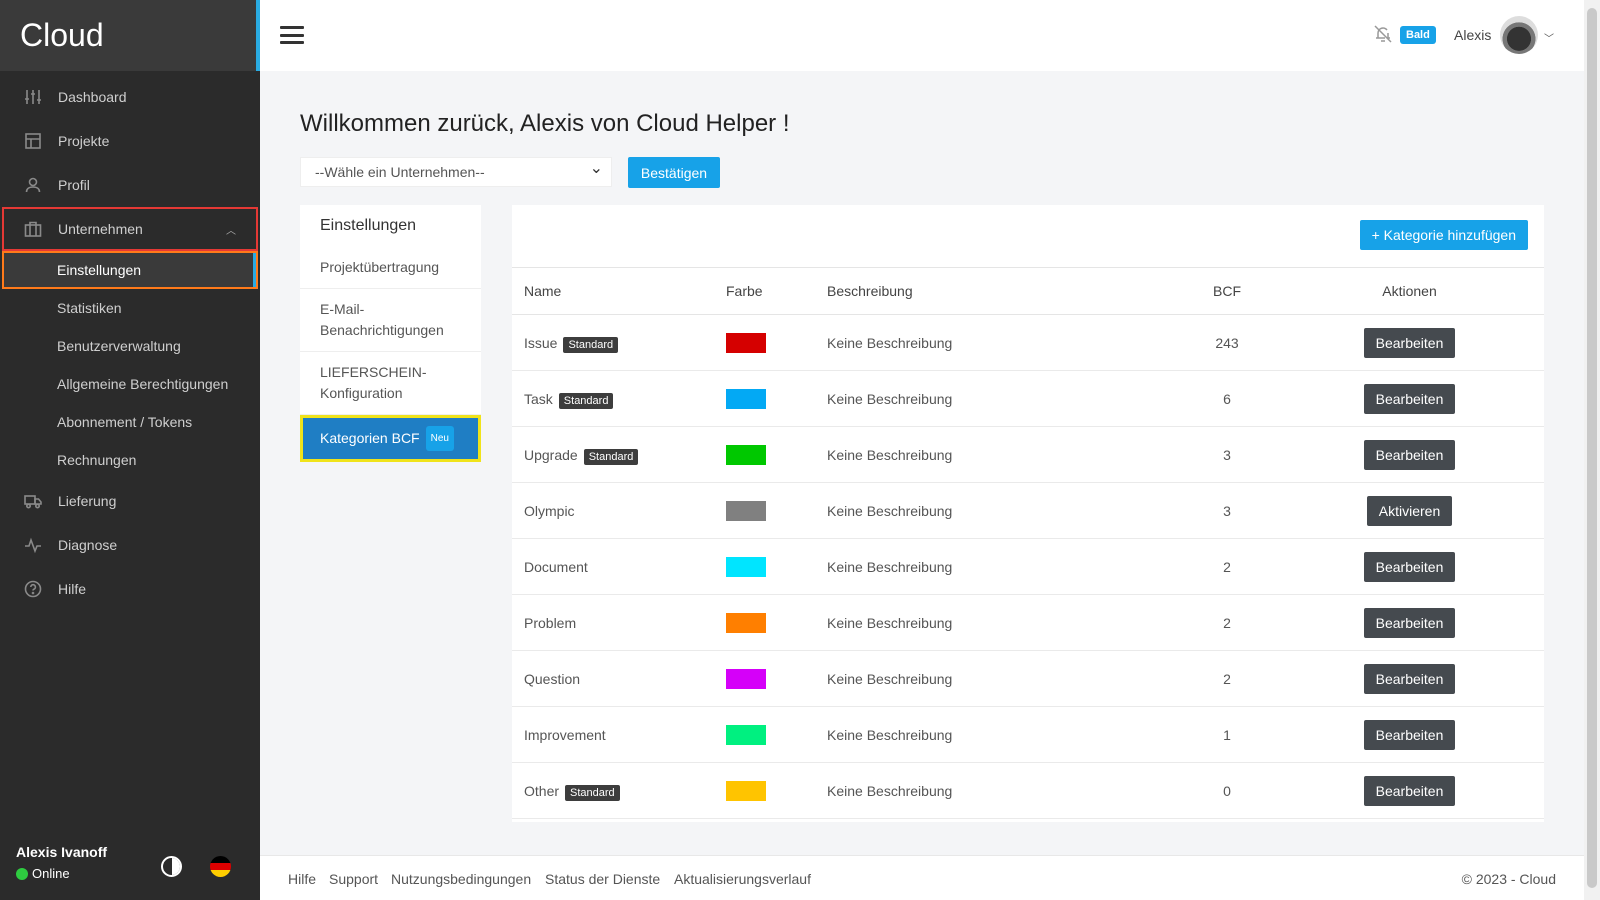 Image resolution: width=1600 pixels, height=900 pixels. I want to click on footer-link-status: Status der Dienste, so click(602, 879).